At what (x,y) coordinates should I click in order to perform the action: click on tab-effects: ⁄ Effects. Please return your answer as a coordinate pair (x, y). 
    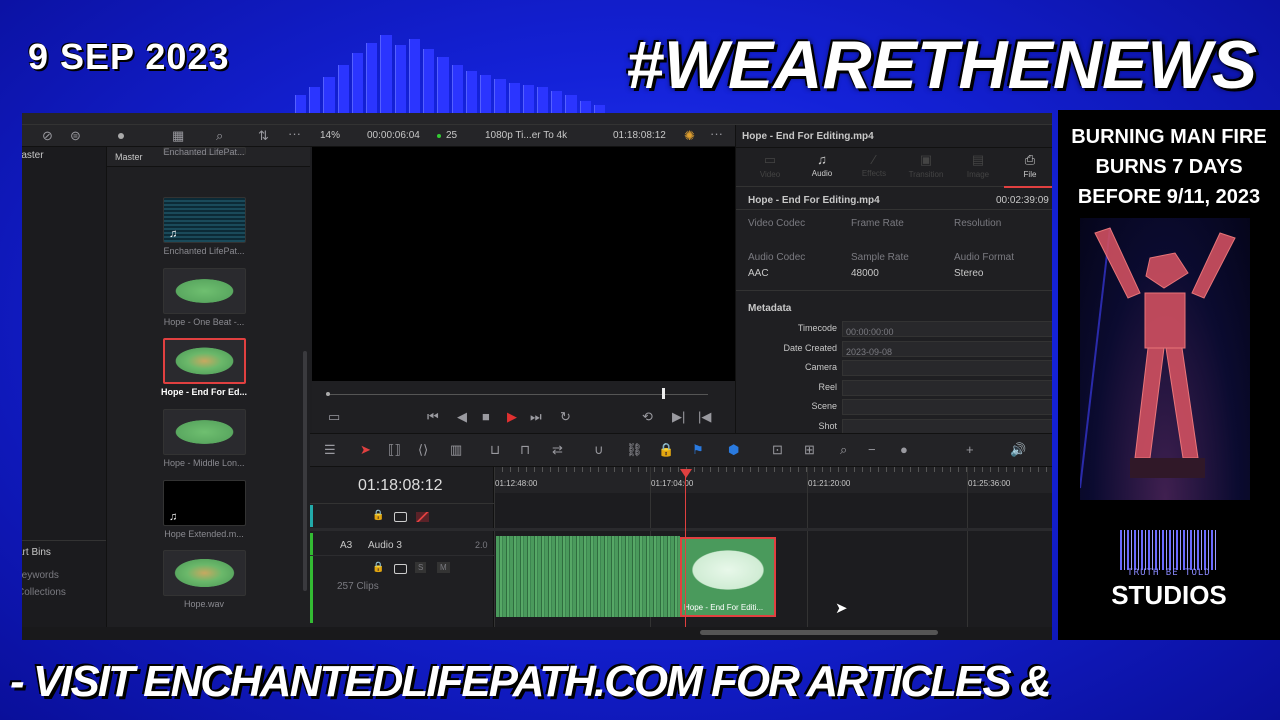
    Looking at the image, I should click on (874, 168).